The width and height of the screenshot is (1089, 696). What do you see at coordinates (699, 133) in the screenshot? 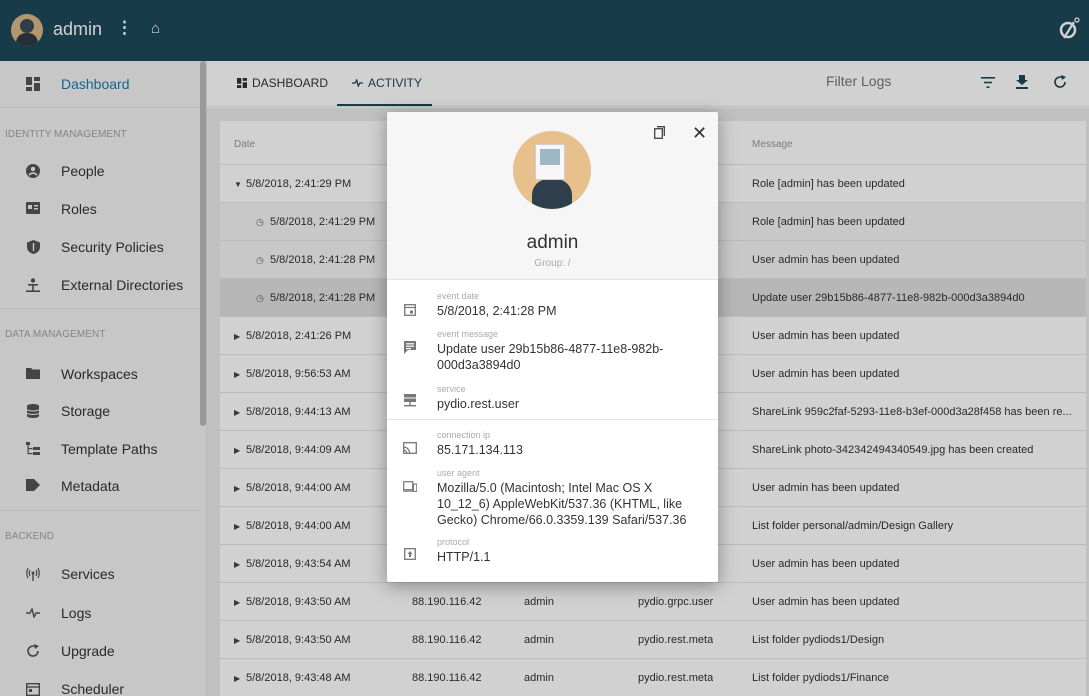
I see `close-icon: ✕` at bounding box center [699, 133].